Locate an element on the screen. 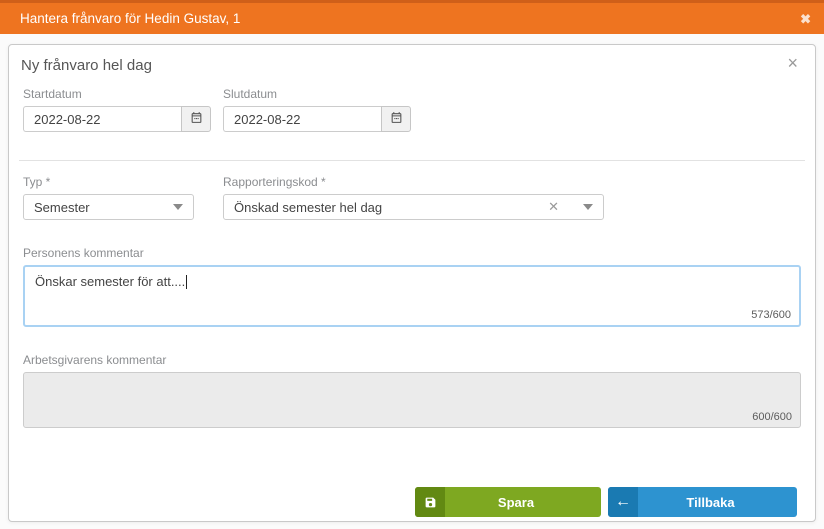 This screenshot has height=529, width=824. date-row: Startdatum Slutdatum is located at coordinates (412, 109).